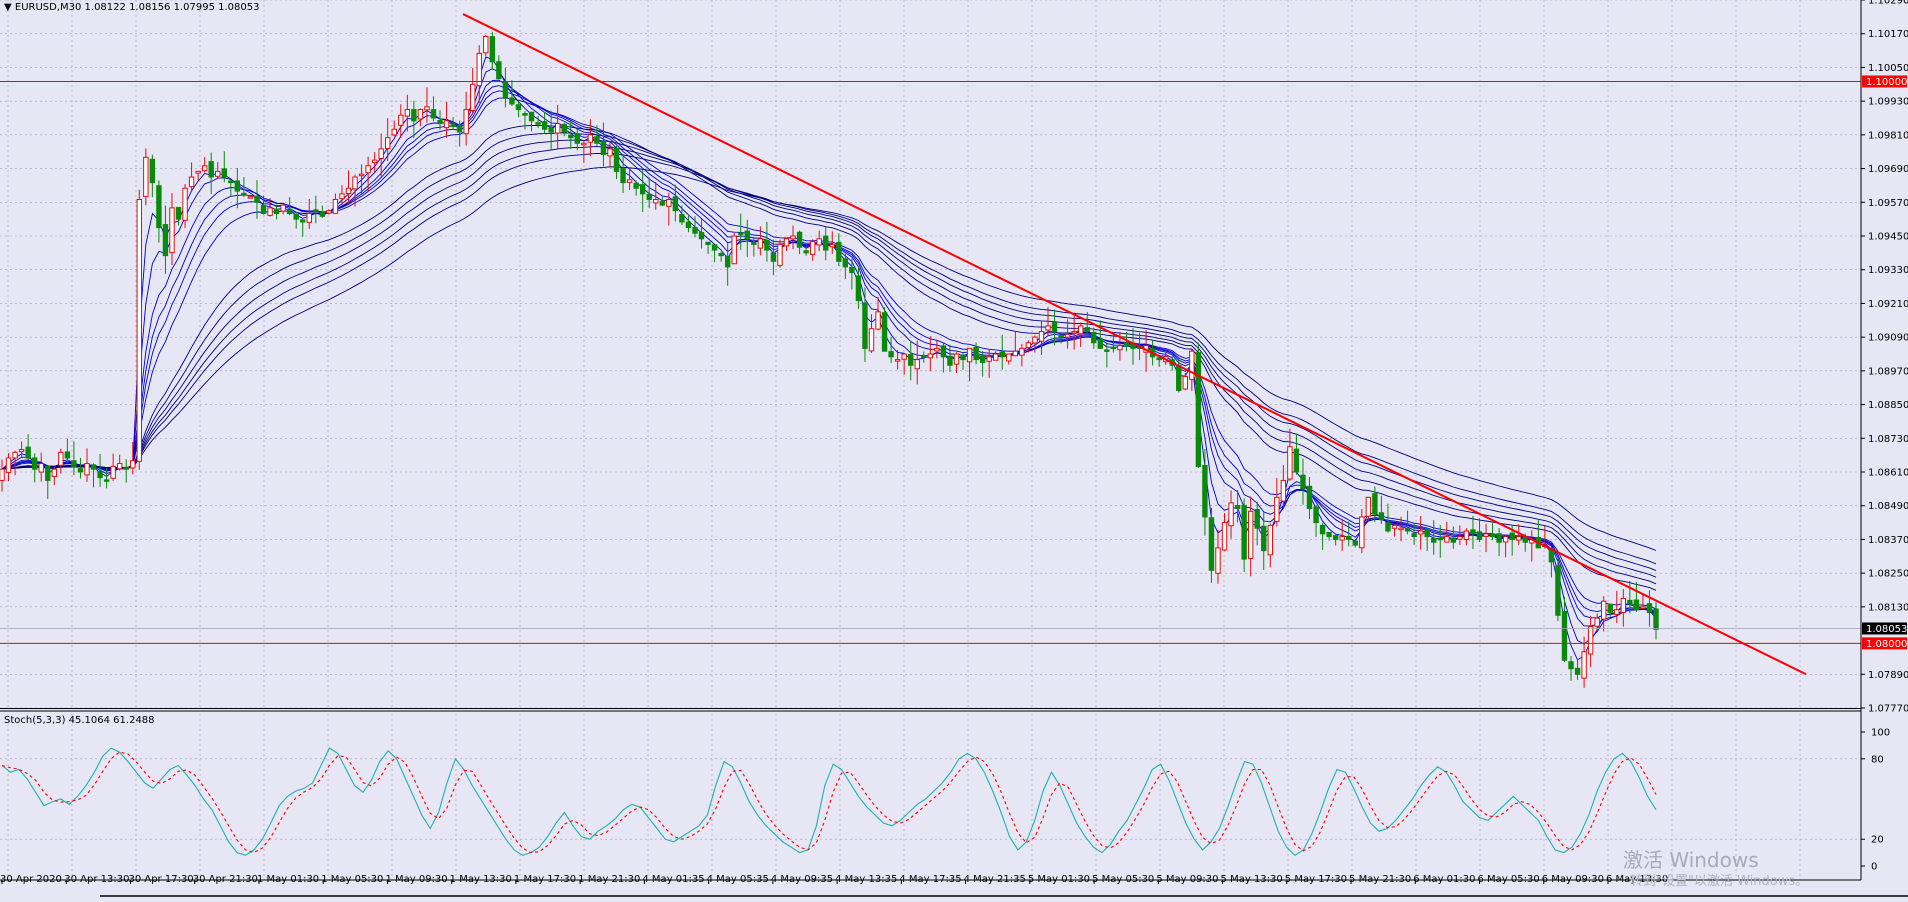  What do you see at coordinates (1888, 540) in the screenshot?
I see `price-tick-label: 1.08370` at bounding box center [1888, 540].